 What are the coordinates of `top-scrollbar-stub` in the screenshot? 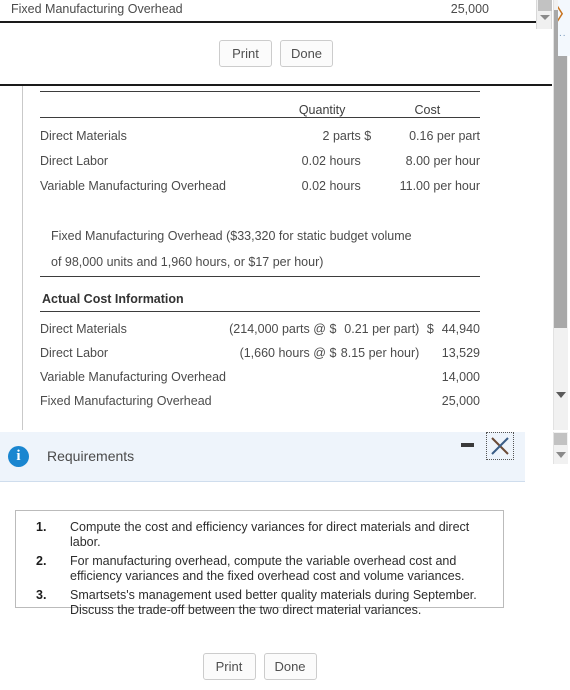 It's located at (544, 14).